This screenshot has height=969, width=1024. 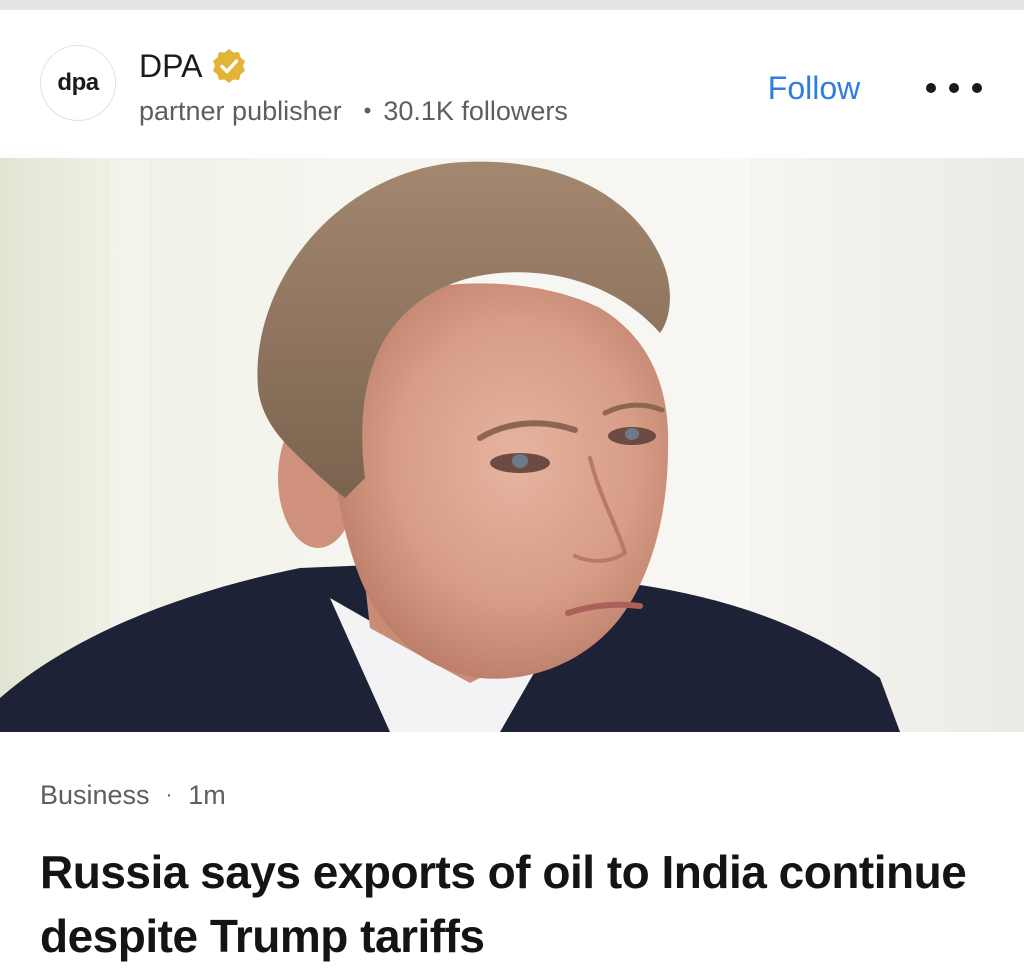 What do you see at coordinates (954, 88) in the screenshot?
I see `more-options-button` at bounding box center [954, 88].